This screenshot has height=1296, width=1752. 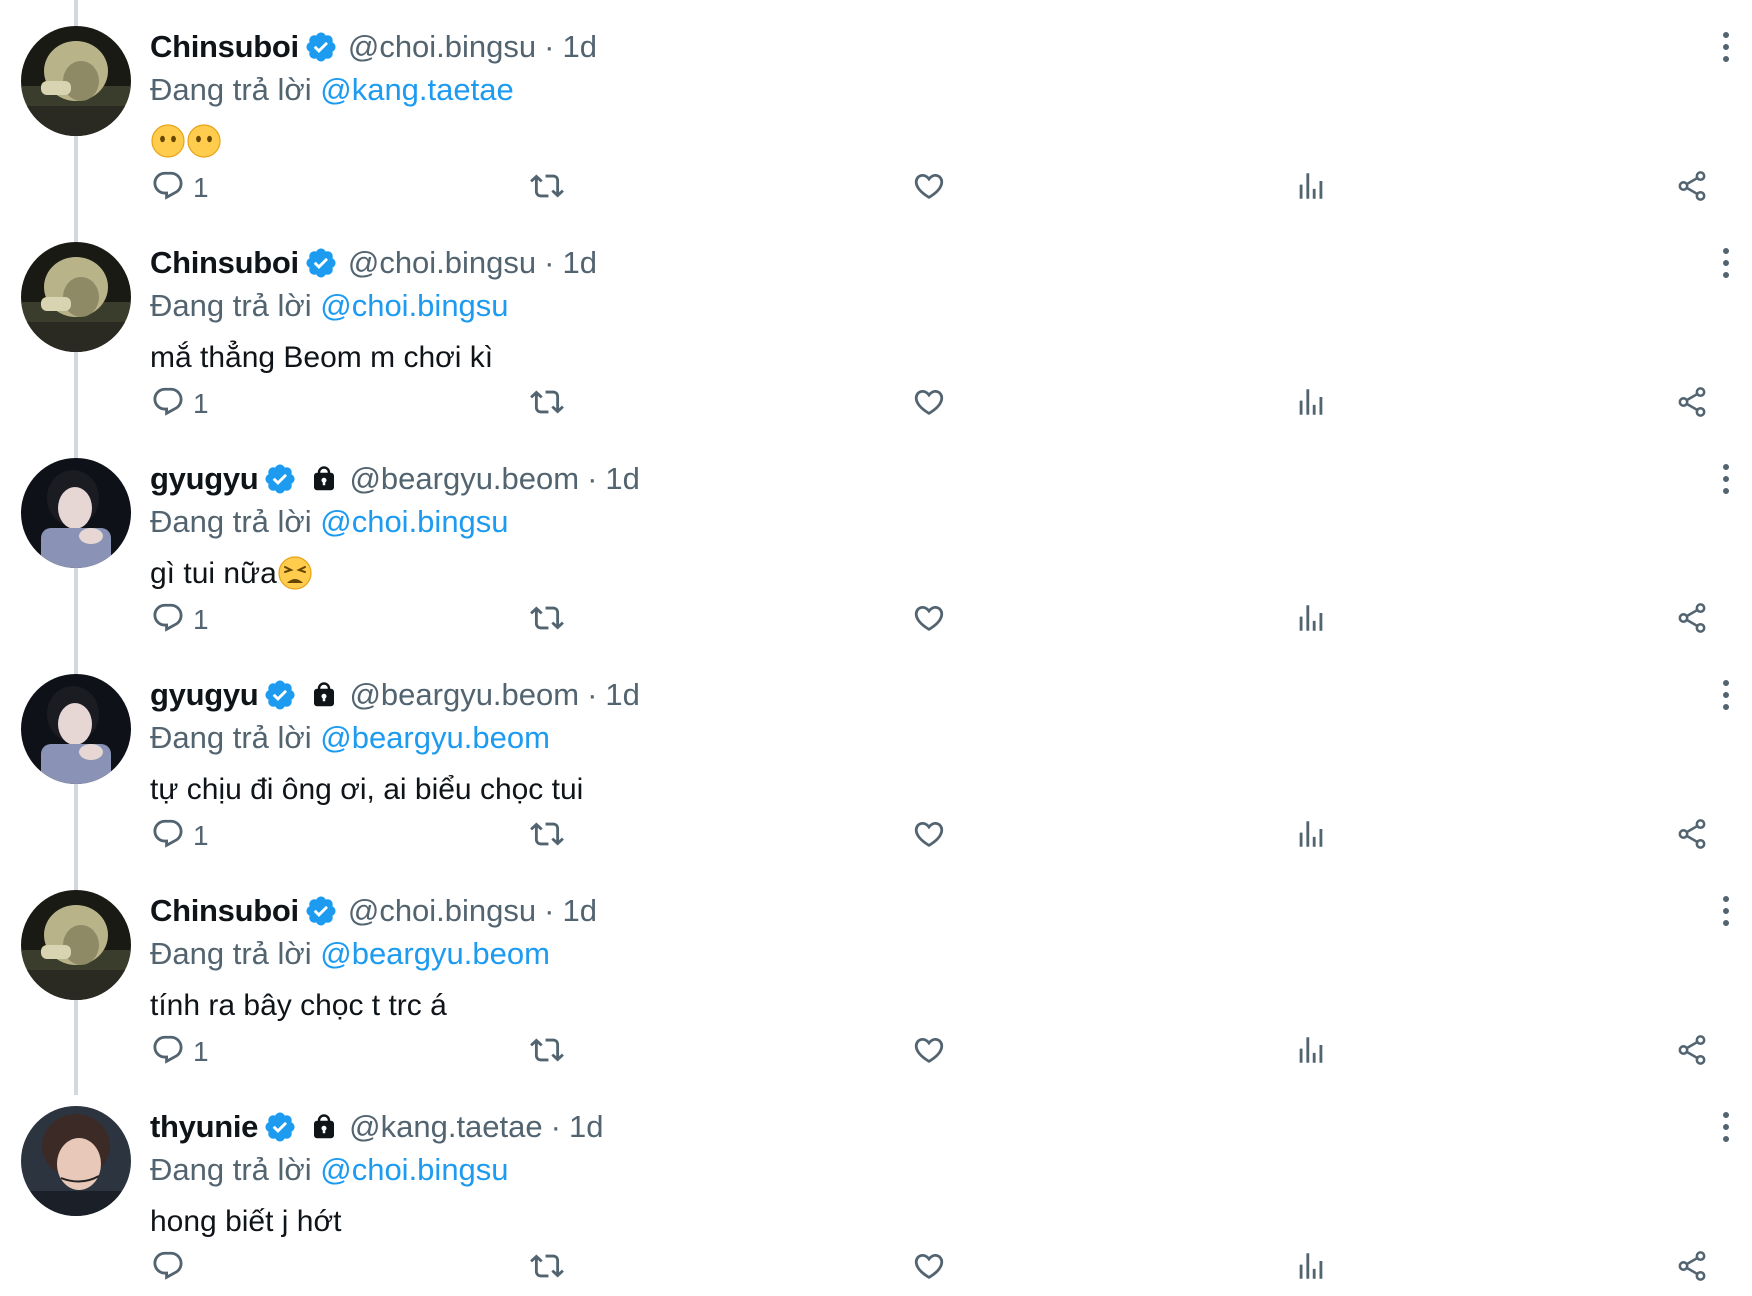 I want to click on replying-to-line: Đang trả lời @beargyu.beom, so click(x=921, y=738).